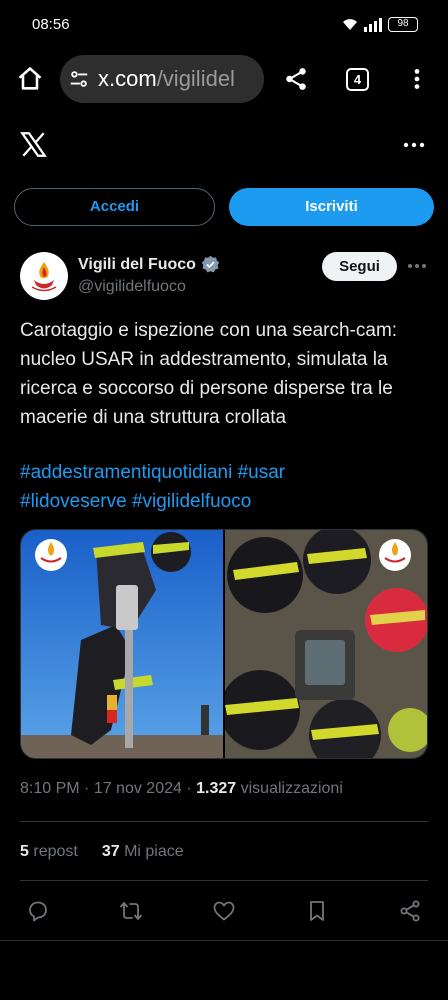 The width and height of the screenshot is (448, 1000). Describe the element at coordinates (410, 911) in the screenshot. I see `share-tweet-icon` at that location.